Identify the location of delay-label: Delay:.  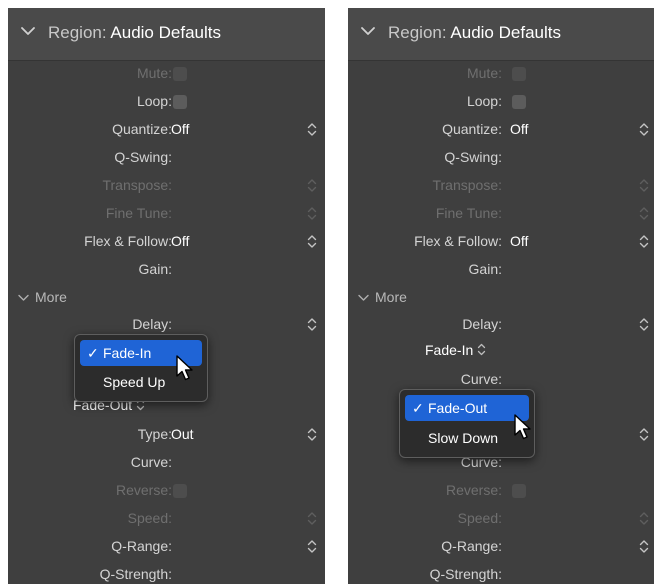
(152, 324).